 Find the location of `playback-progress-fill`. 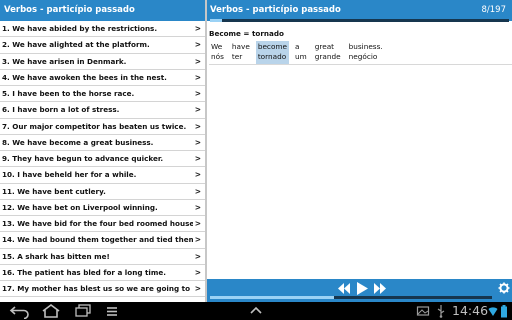

playback-progress-fill is located at coordinates (272, 297).